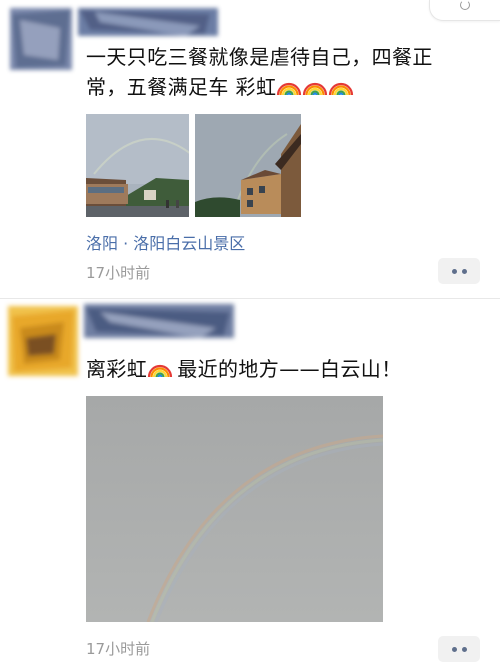 This screenshot has width=500, height=672. I want to click on post-text: 一天只吃三餐就像是虐待自己，四餐正 常，五餐满足车 彩虹, so click(259, 72).